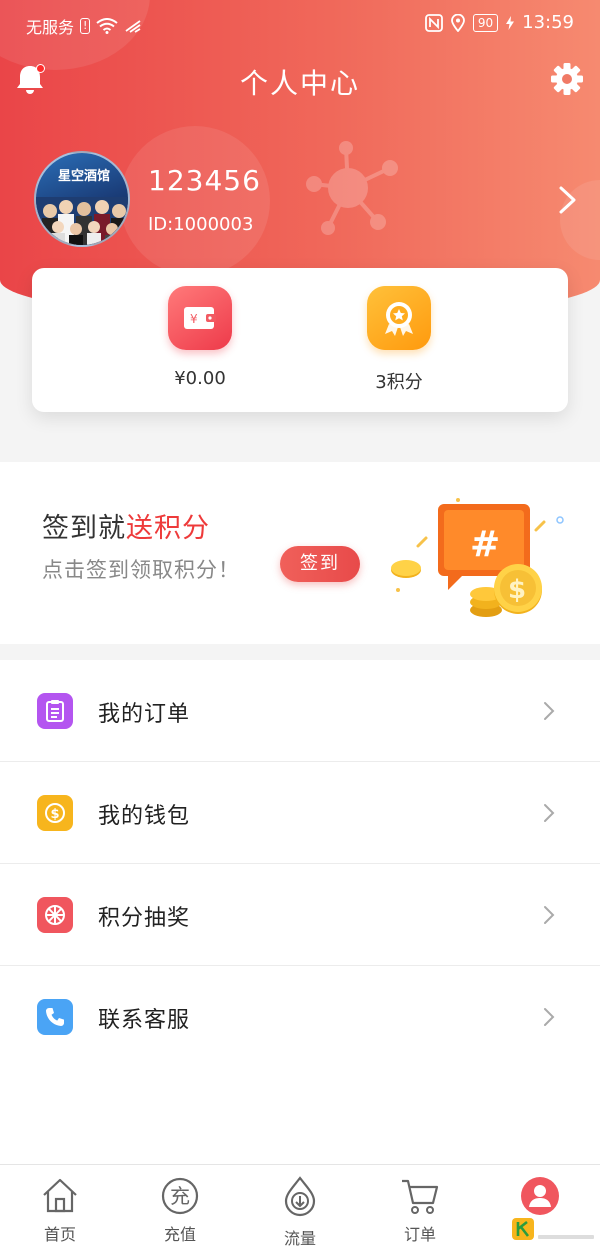 The width and height of the screenshot is (600, 1247). What do you see at coordinates (300, 915) in the screenshot?
I see `menu-item-lottery: 积分抽奖` at bounding box center [300, 915].